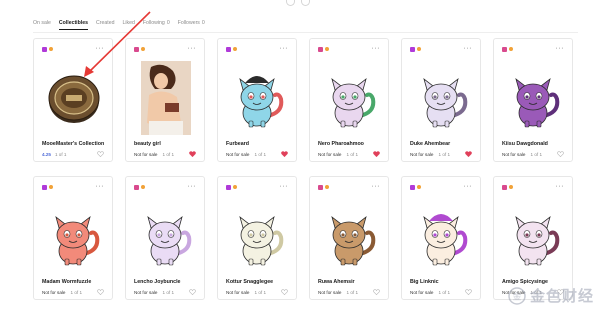 Image resolution: width=600 pixels, height=310 pixels. Describe the element at coordinates (73, 25) in the screenshot. I see `tab-collectibles: Collectibles` at that location.